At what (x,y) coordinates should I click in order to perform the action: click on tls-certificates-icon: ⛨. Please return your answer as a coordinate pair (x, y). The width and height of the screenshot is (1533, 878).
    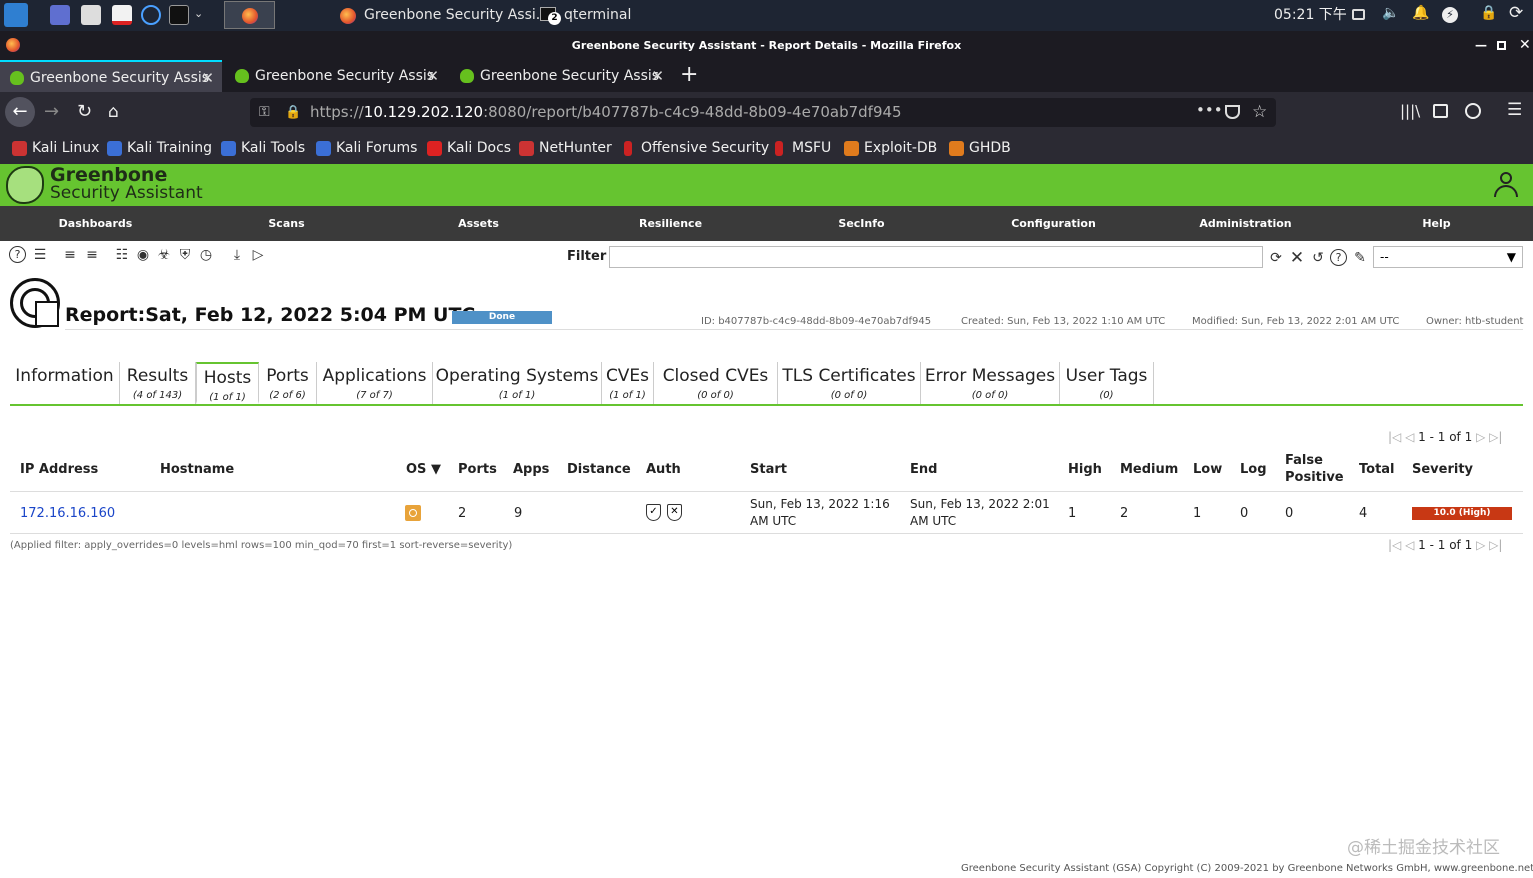
    Looking at the image, I should click on (185, 255).